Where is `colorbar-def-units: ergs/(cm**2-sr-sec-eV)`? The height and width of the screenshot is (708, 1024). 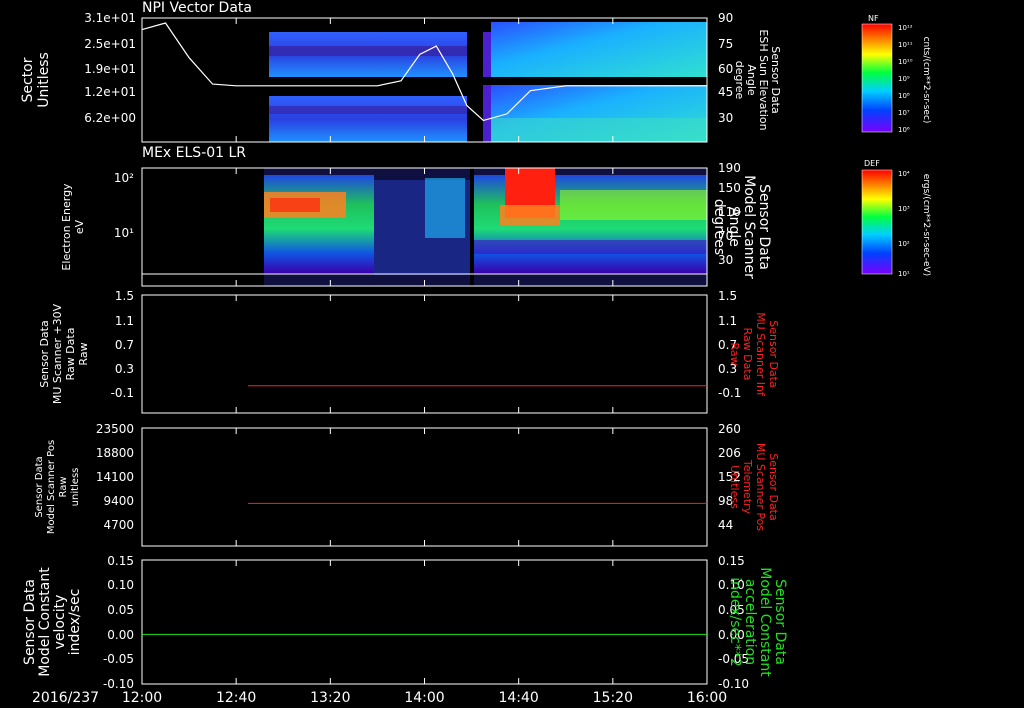 colorbar-def-units: ergs/(cm**2-sr-sec-eV) is located at coordinates (926, 225).